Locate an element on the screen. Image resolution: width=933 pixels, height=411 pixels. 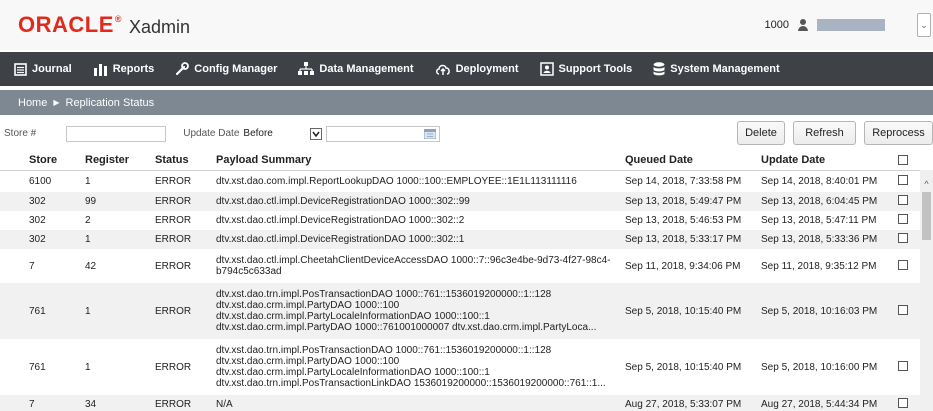
store-filter-input is located at coordinates (116, 133).